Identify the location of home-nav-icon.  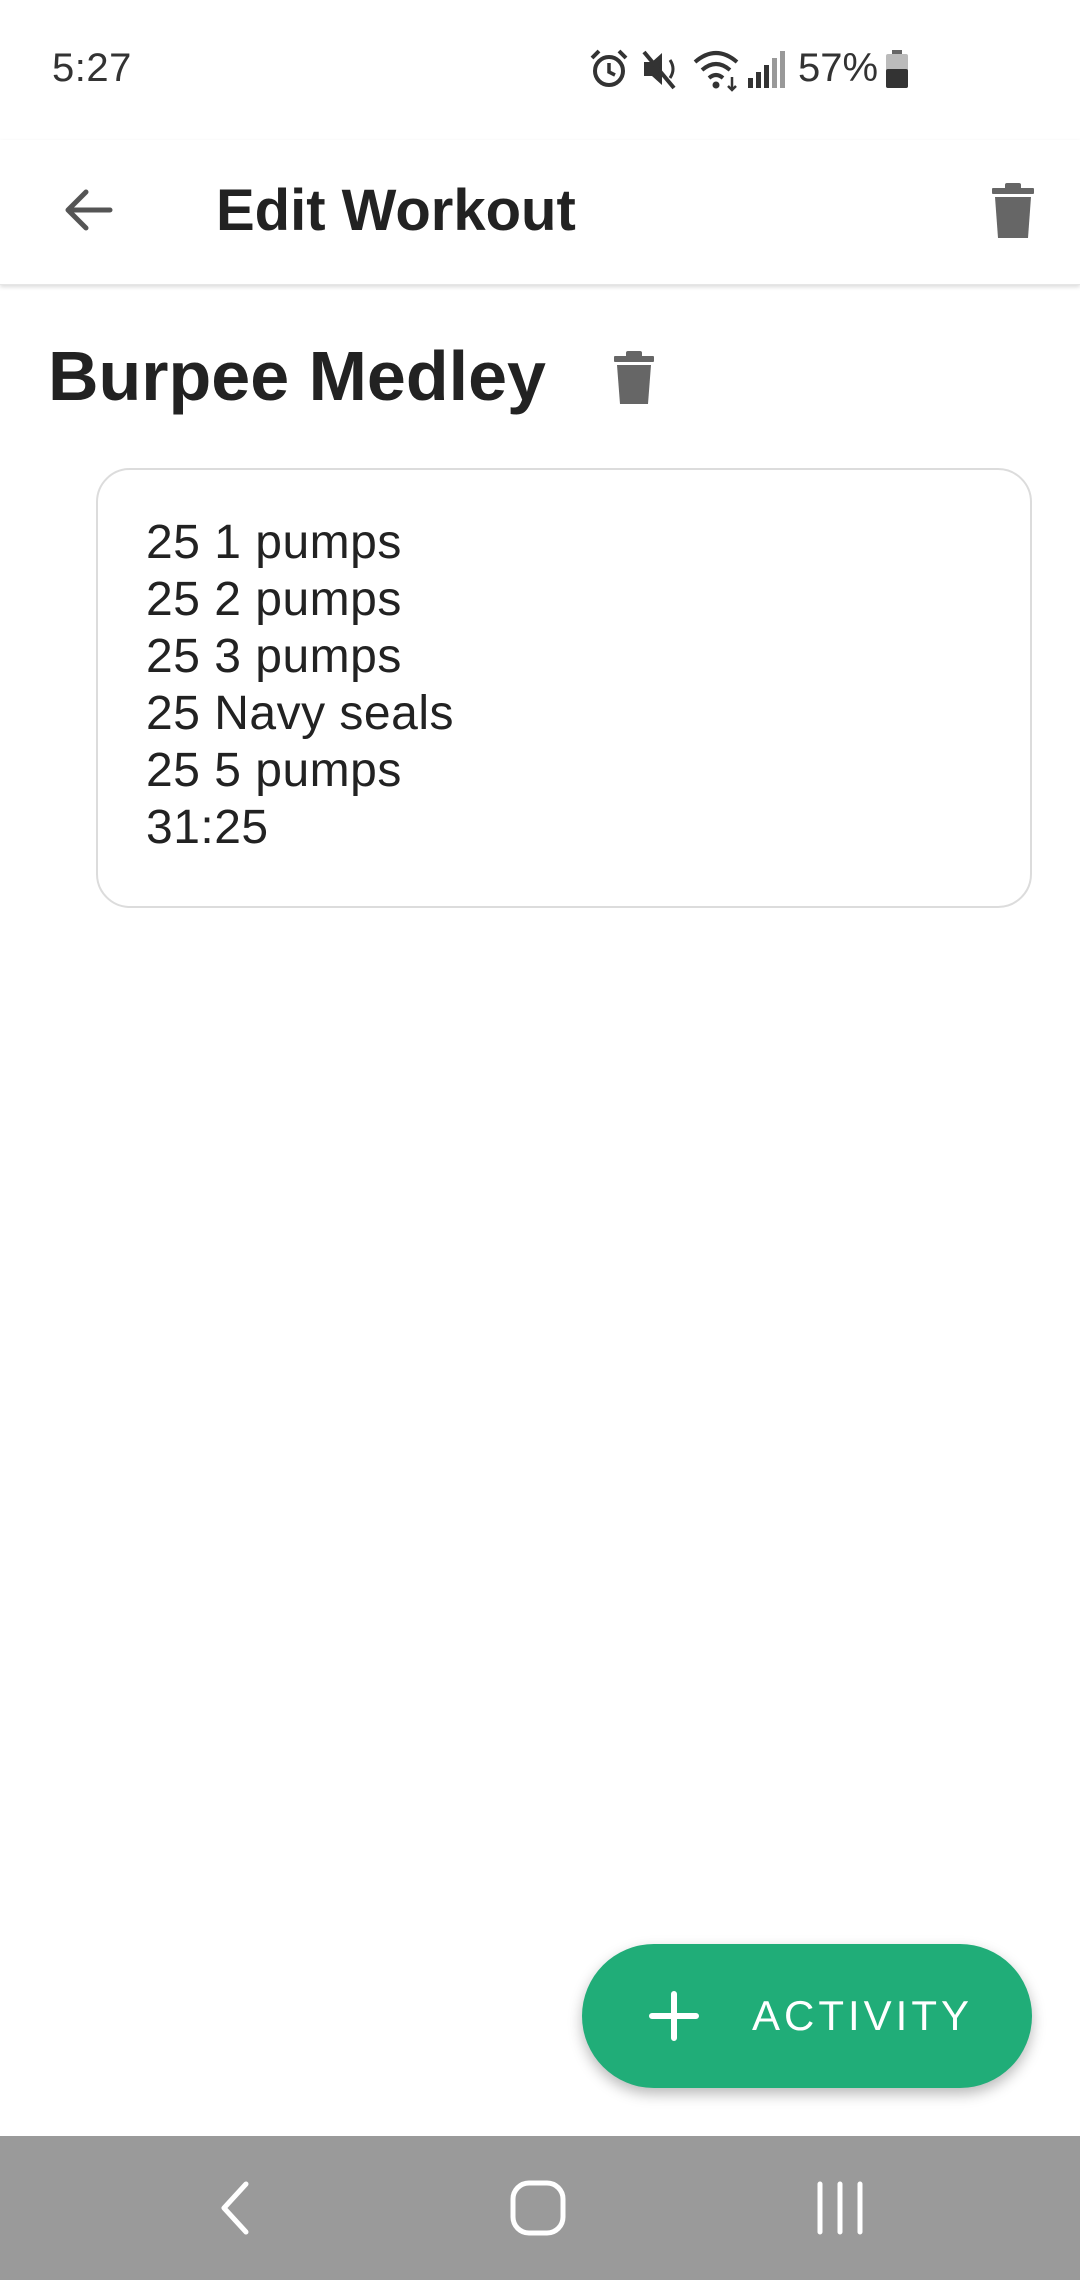
(538, 2208).